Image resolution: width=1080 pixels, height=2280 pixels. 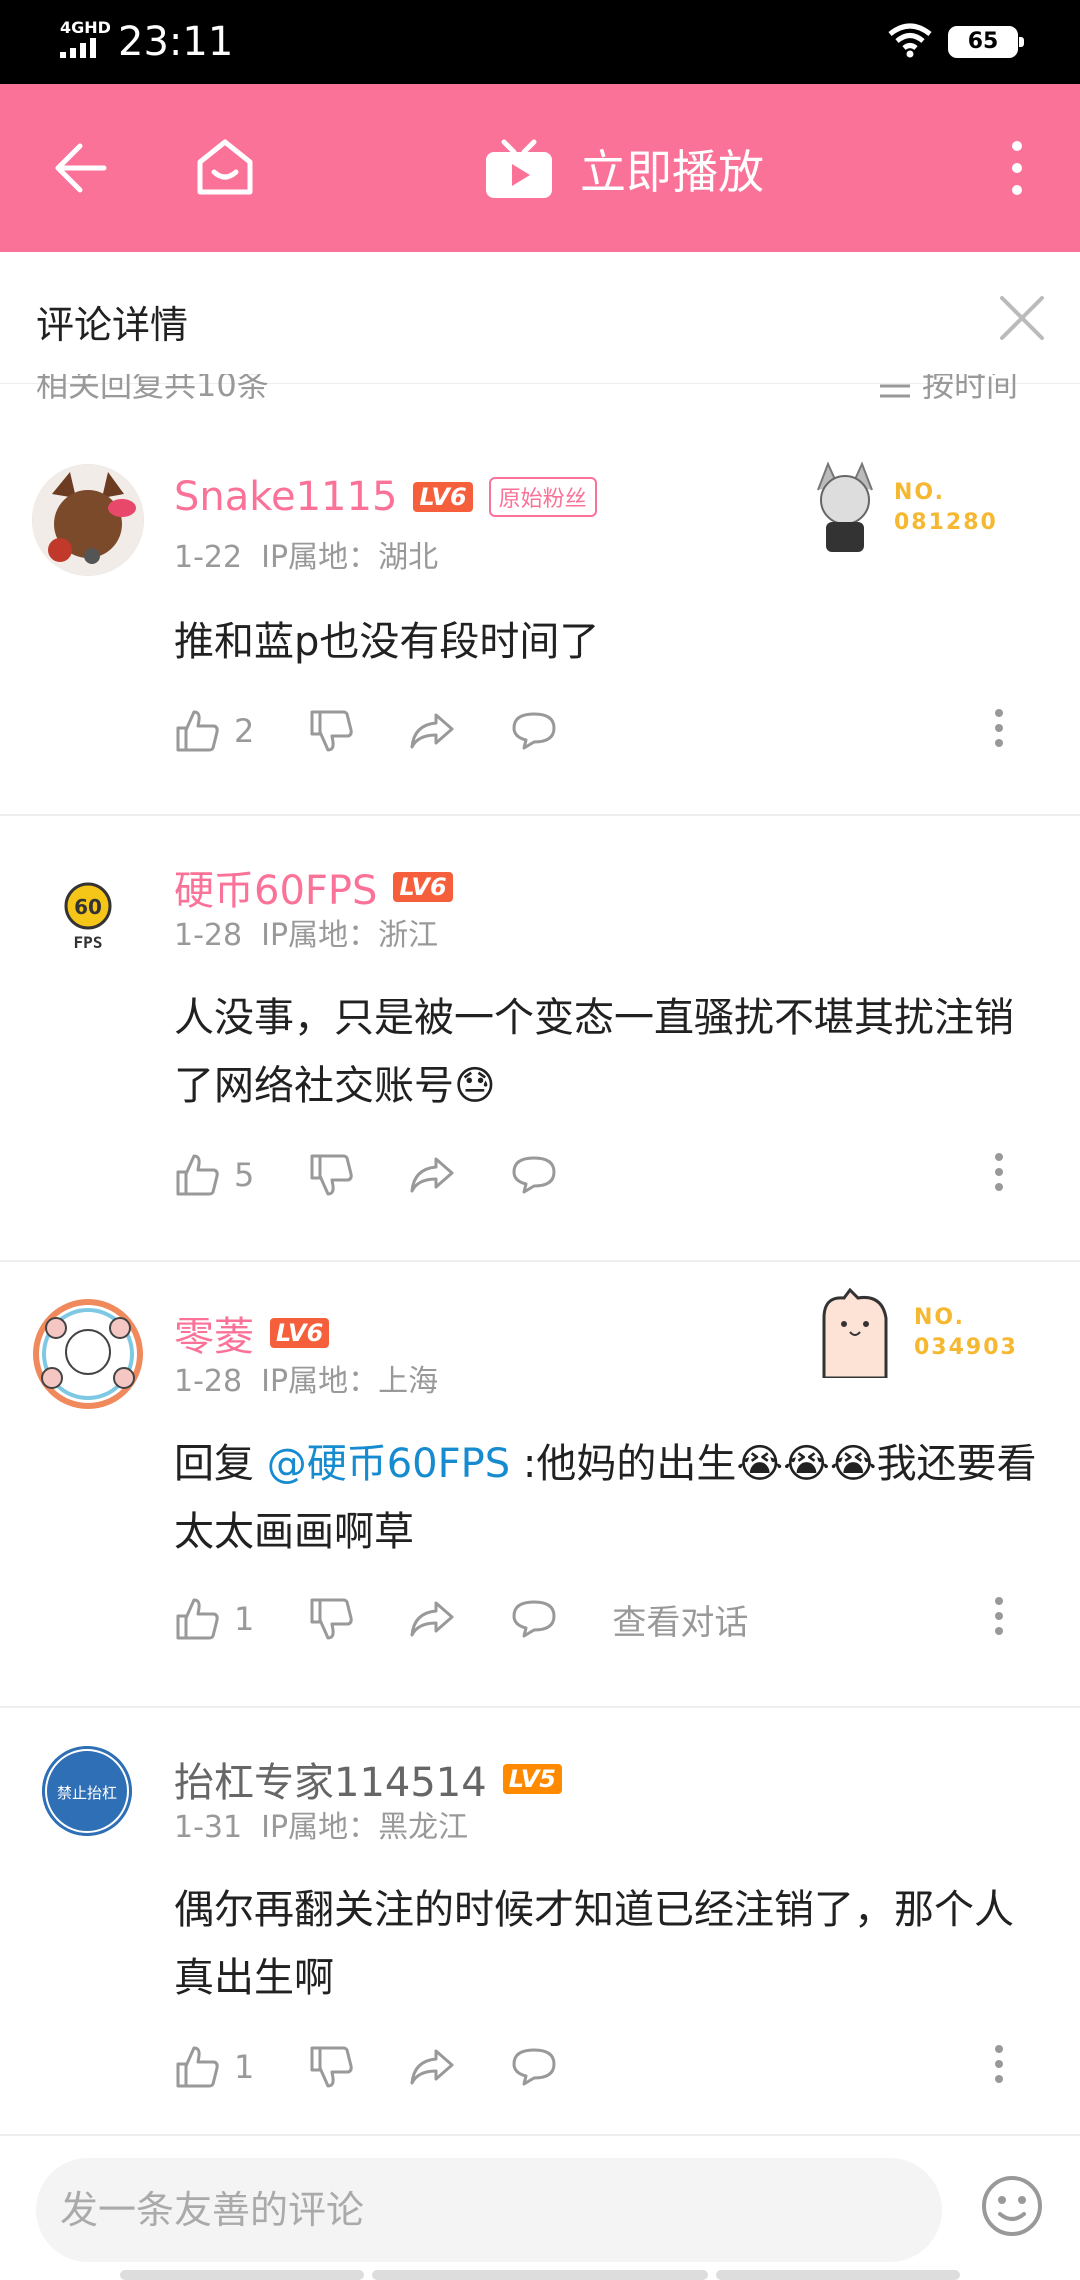 I want to click on username: Snake1115, so click(x=285, y=497).